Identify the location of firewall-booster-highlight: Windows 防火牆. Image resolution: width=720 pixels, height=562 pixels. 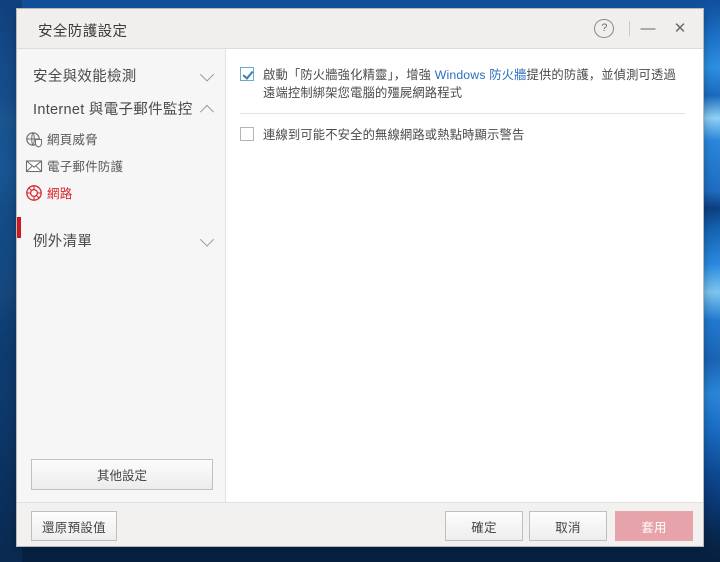
(480, 75).